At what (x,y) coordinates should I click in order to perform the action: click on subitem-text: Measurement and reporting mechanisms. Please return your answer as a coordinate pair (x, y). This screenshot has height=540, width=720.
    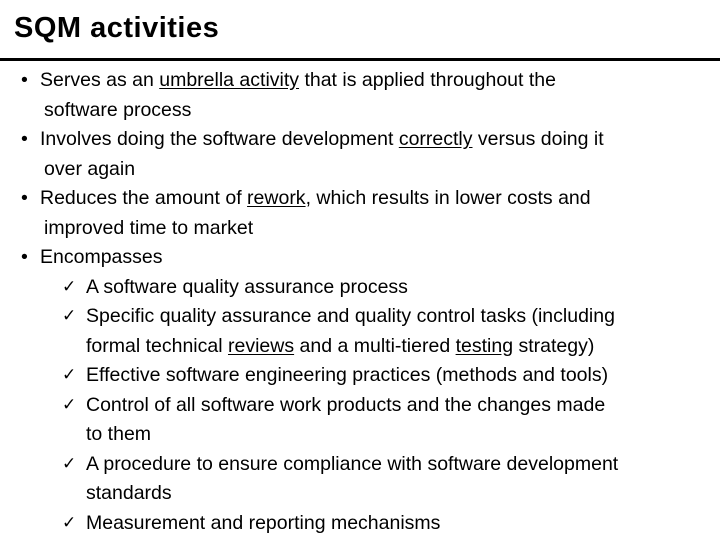
    Looking at the image, I should click on (263, 522).